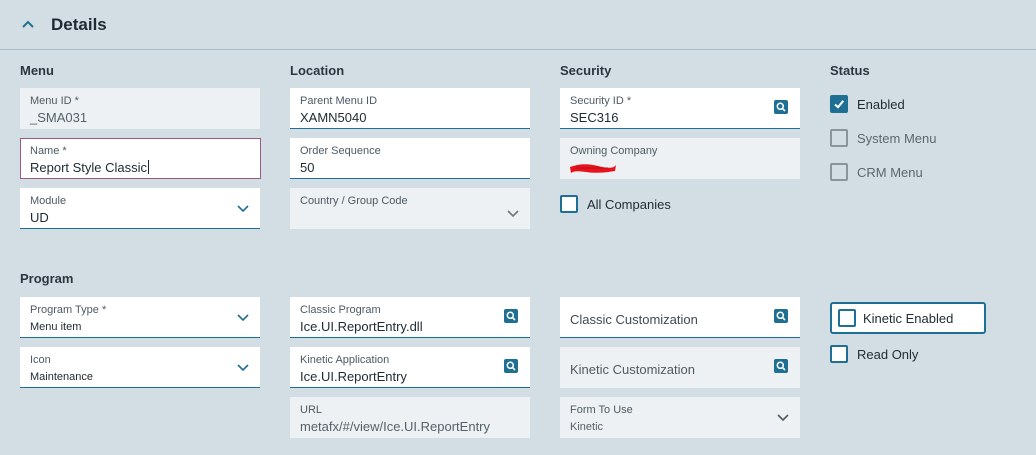  What do you see at coordinates (68, 310) in the screenshot?
I see `program-type-label: Program Type *` at bounding box center [68, 310].